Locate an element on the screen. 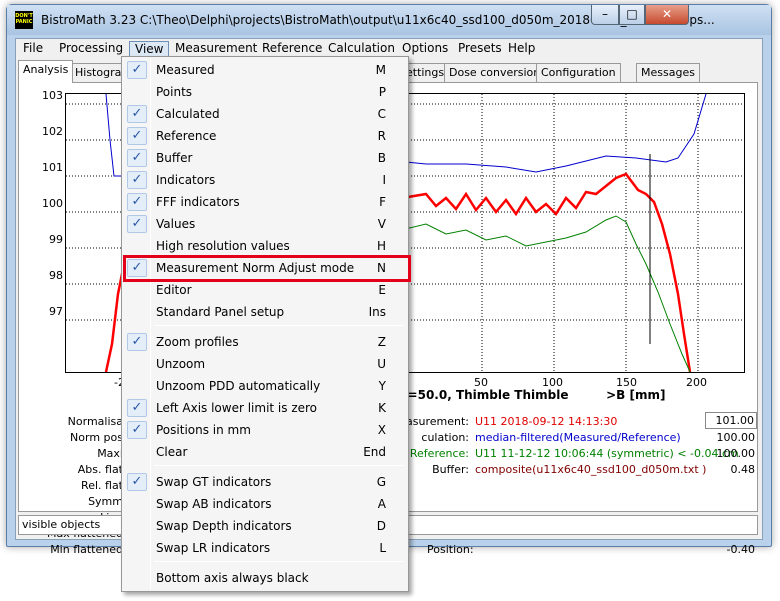  view-menu-item: Clear End is located at coordinates (265, 452).